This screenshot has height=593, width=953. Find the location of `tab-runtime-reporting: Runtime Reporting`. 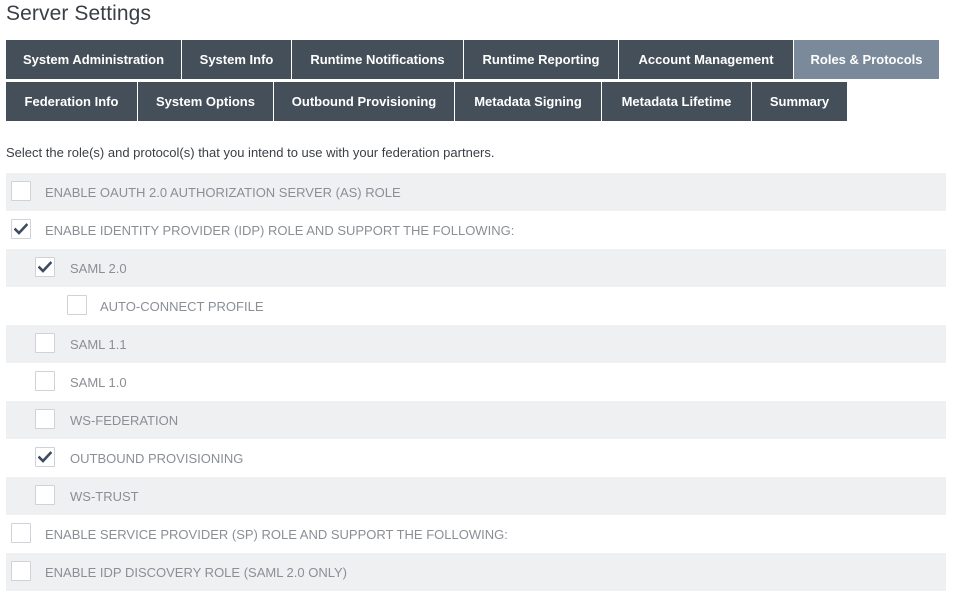

tab-runtime-reporting: Runtime Reporting is located at coordinates (541, 59).